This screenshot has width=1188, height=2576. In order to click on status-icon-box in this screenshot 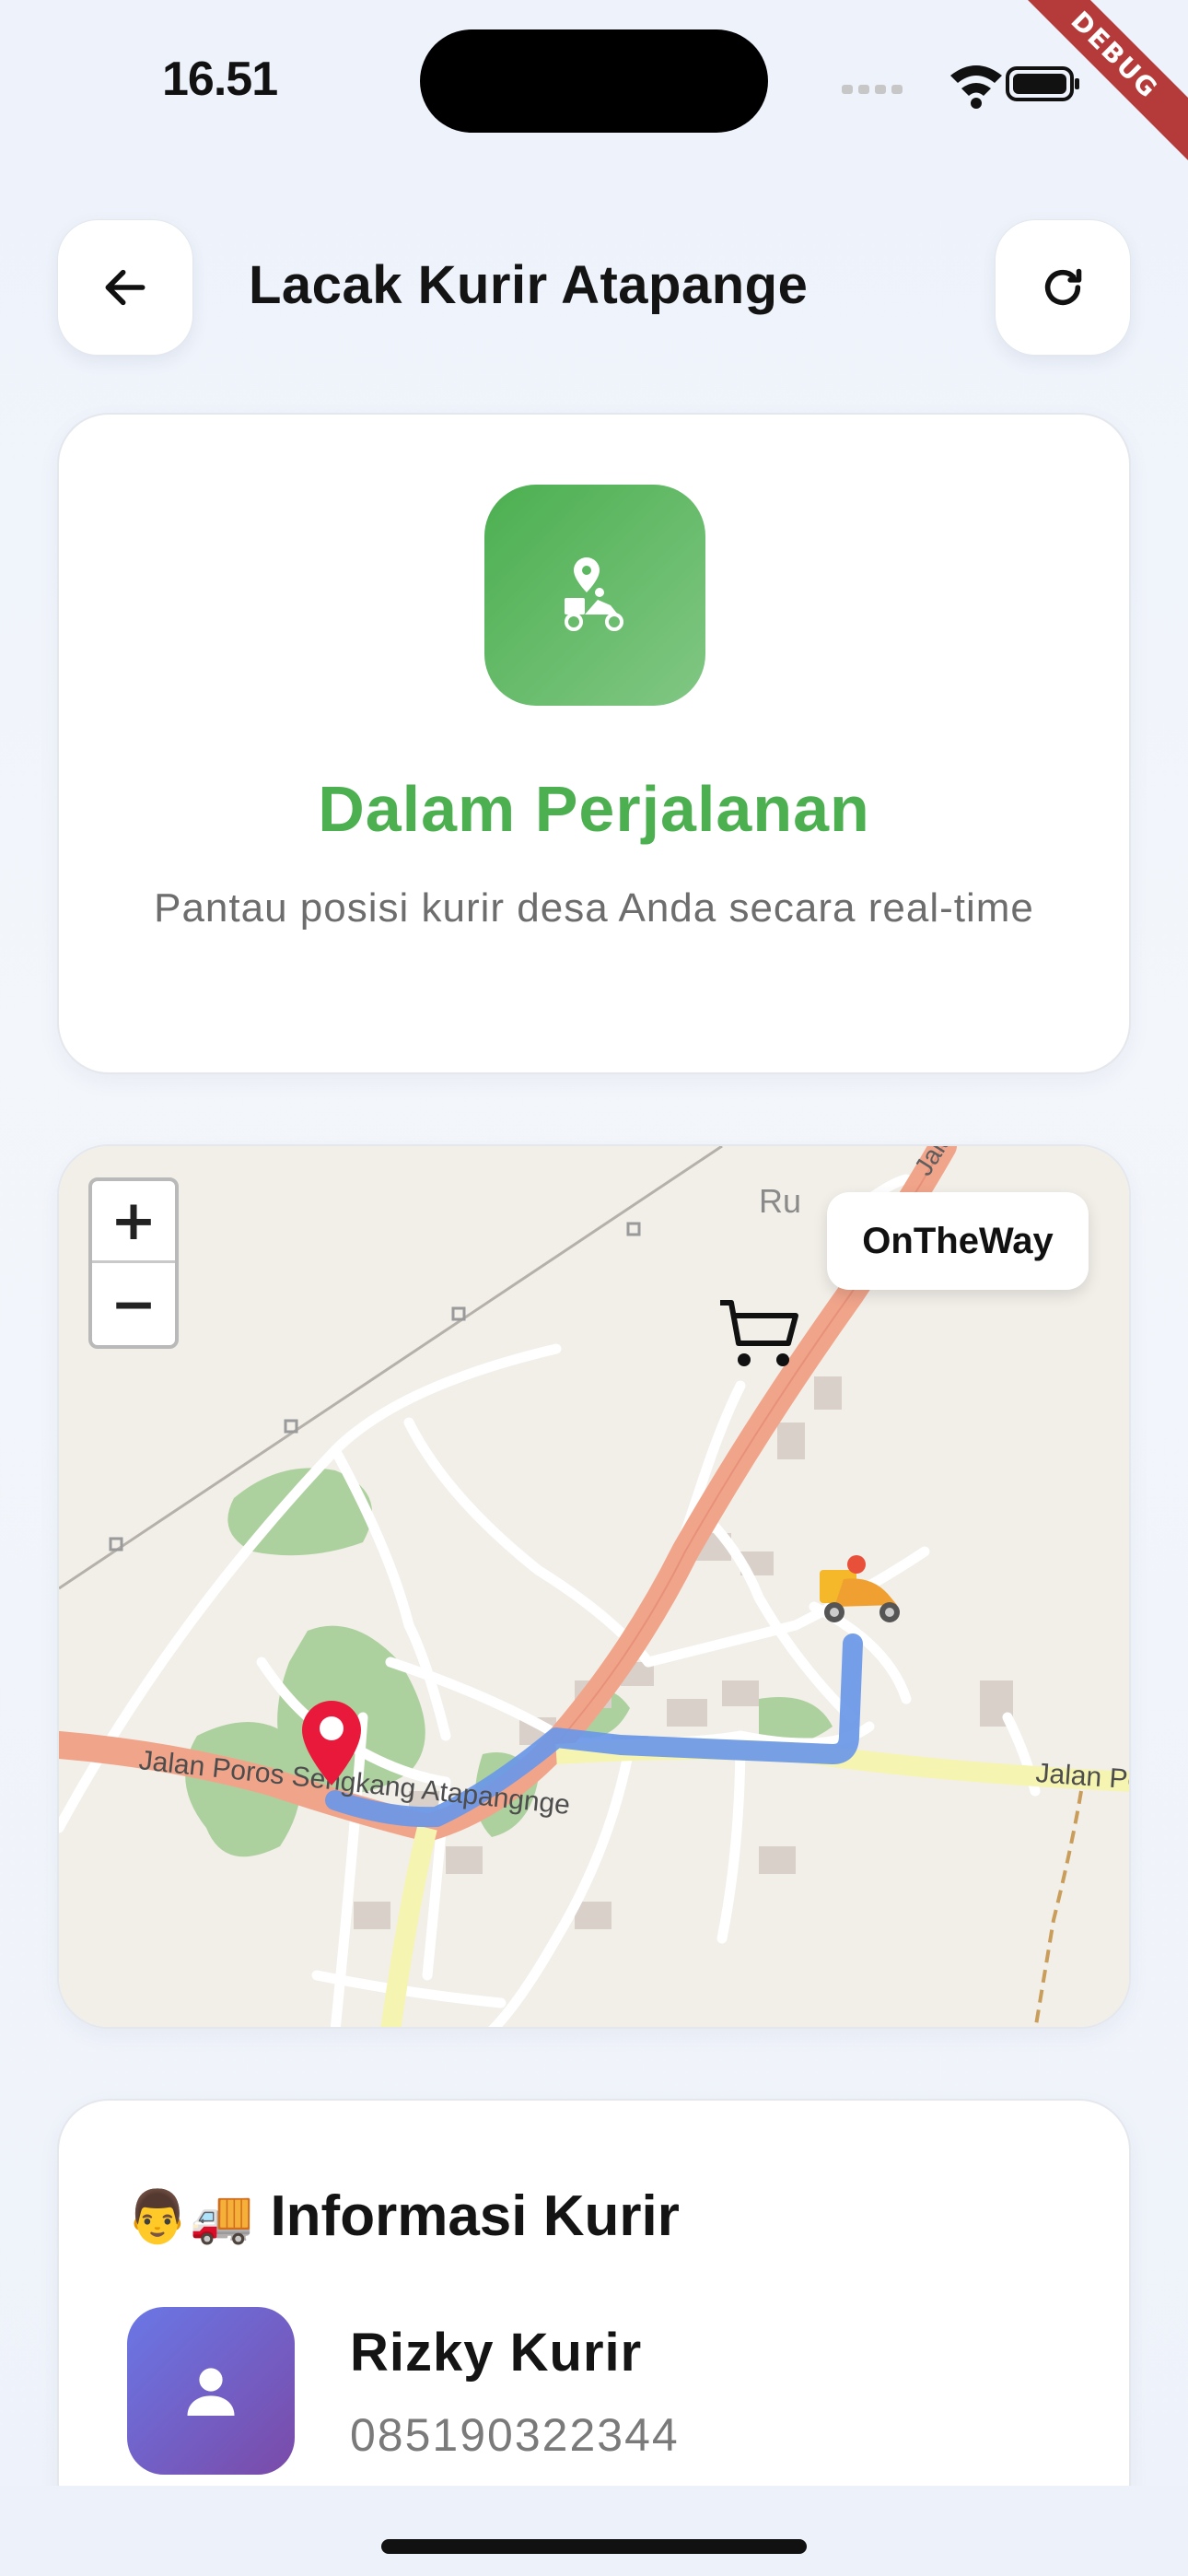, I will do `click(594, 595)`.